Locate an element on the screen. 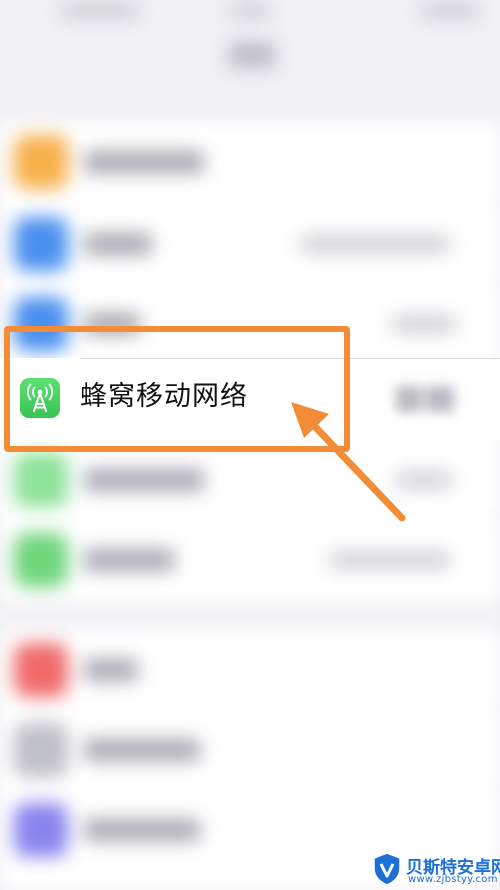  status-battery is located at coordinates (450, 11).